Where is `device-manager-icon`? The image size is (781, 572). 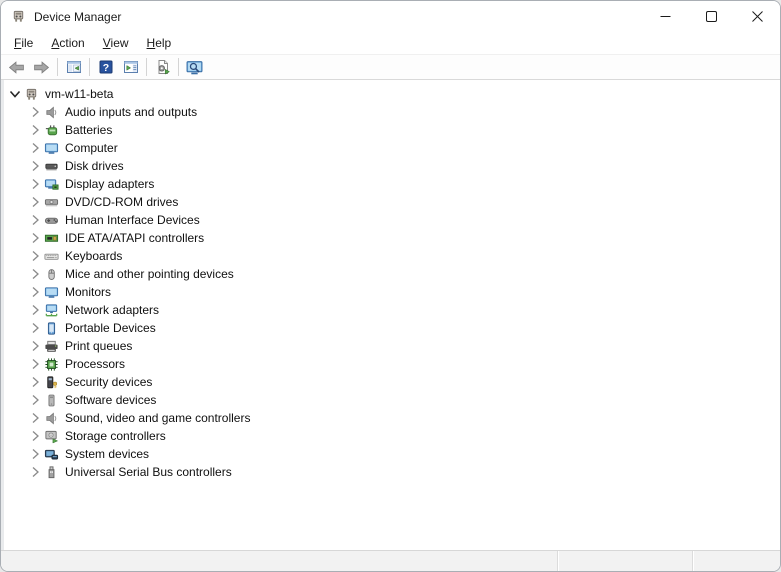
device-manager-icon is located at coordinates (18, 17).